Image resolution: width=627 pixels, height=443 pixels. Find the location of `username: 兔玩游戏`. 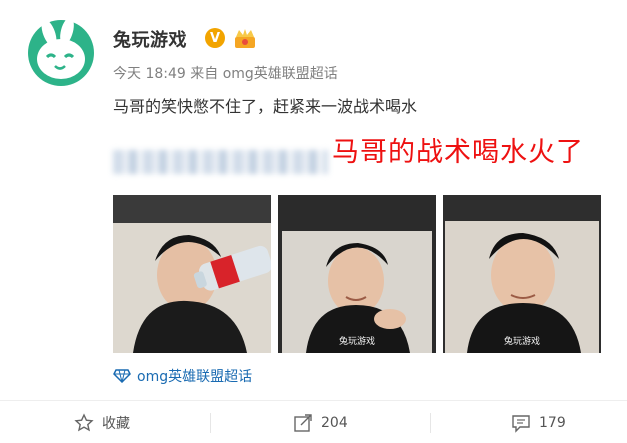

username: 兔玩游戏 is located at coordinates (150, 39).